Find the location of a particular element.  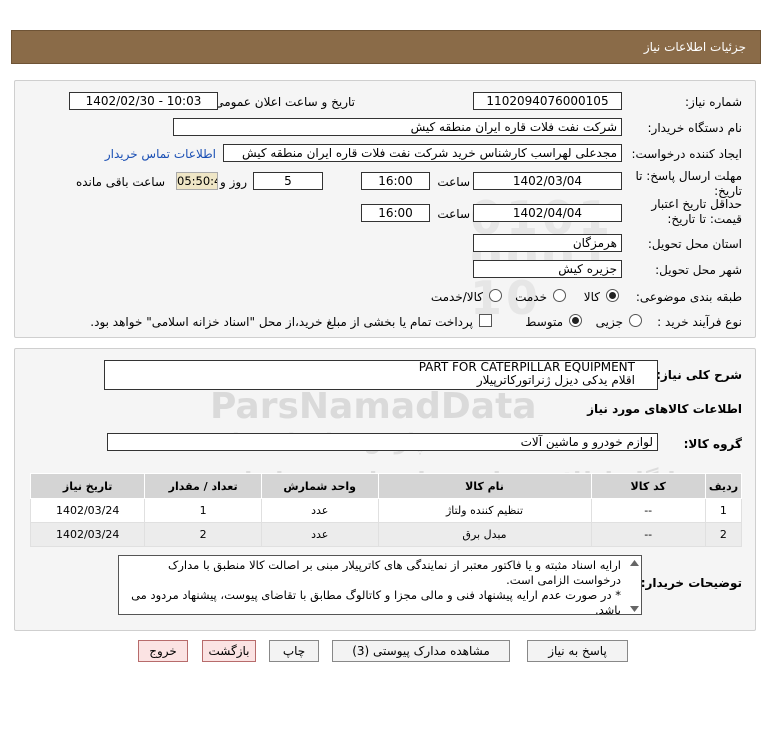

process-type-label: نوع فرآیند خرید : is located at coordinates (699, 322).